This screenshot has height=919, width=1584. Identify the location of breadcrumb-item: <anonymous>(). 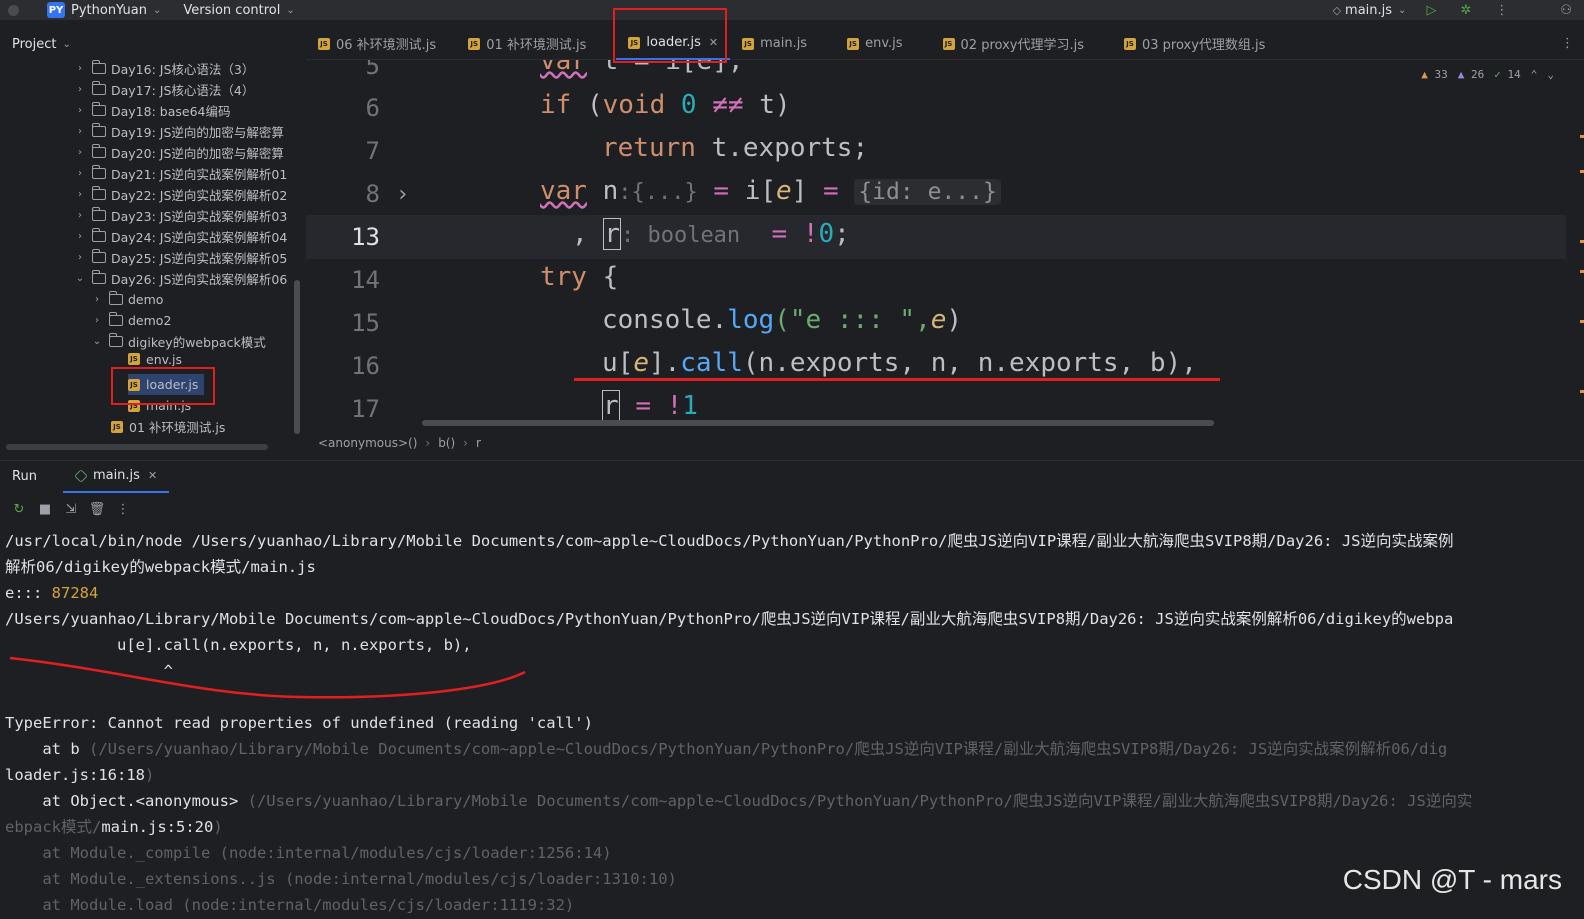
(367, 443).